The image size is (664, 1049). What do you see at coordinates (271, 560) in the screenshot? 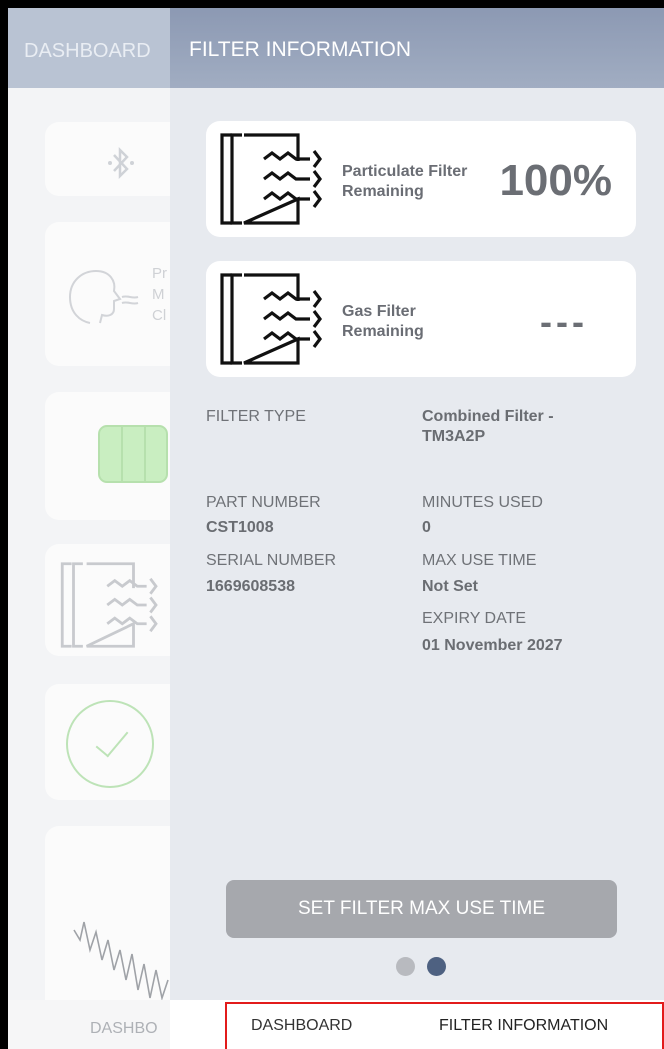
I see `serial-number-label: SERIAL NUMBER` at bounding box center [271, 560].